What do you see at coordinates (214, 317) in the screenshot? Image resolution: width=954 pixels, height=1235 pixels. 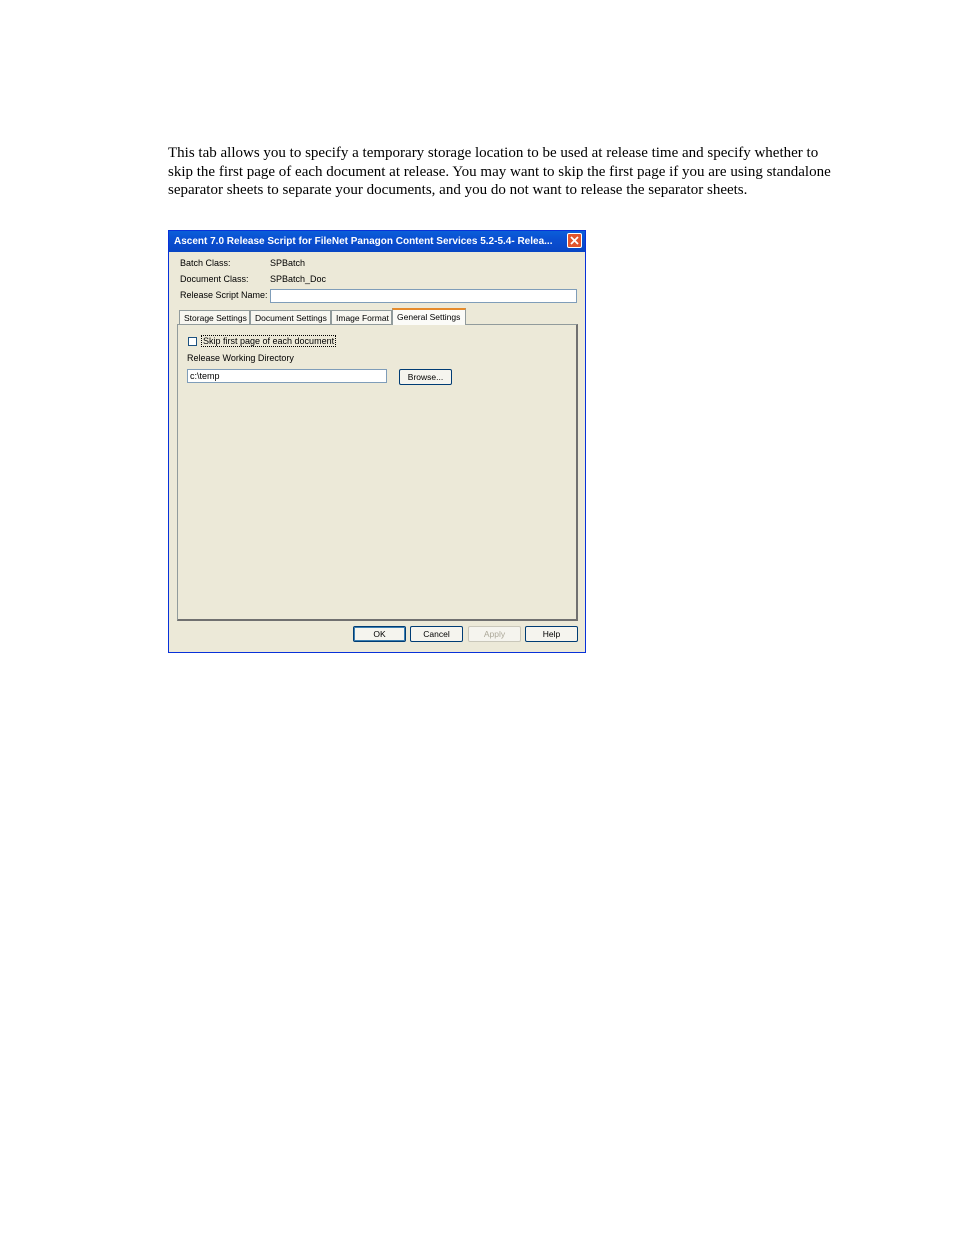 I see `tab-storage-settings: Storage Settings` at bounding box center [214, 317].